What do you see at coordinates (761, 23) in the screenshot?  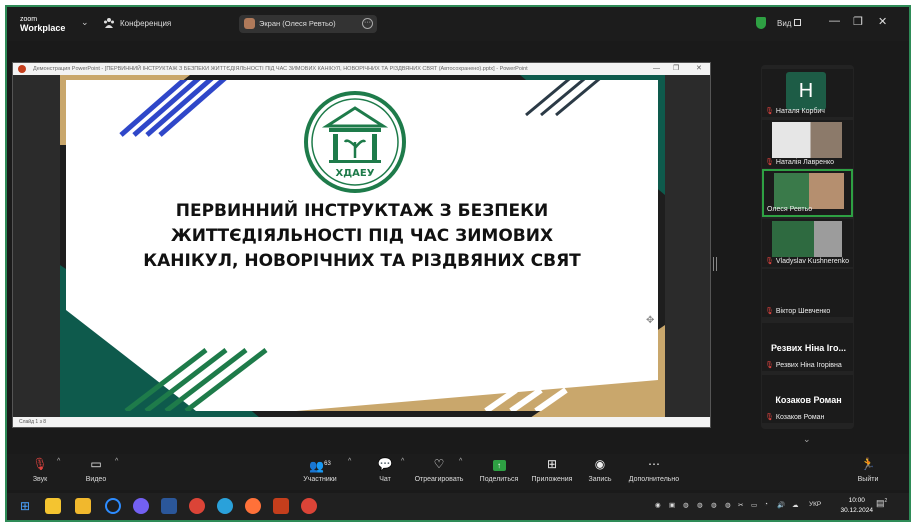 I see `shield-icon` at bounding box center [761, 23].